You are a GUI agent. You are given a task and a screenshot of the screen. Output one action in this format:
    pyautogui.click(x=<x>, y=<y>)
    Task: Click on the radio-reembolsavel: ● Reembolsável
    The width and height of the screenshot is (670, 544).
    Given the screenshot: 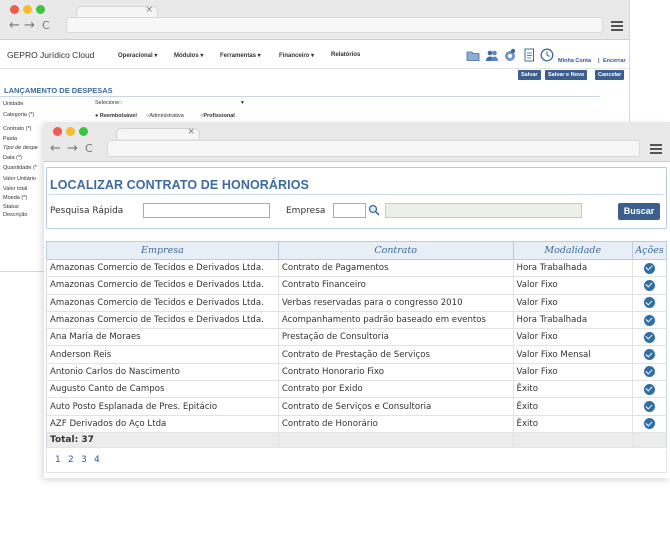 What is the action you would take?
    pyautogui.click(x=116, y=116)
    